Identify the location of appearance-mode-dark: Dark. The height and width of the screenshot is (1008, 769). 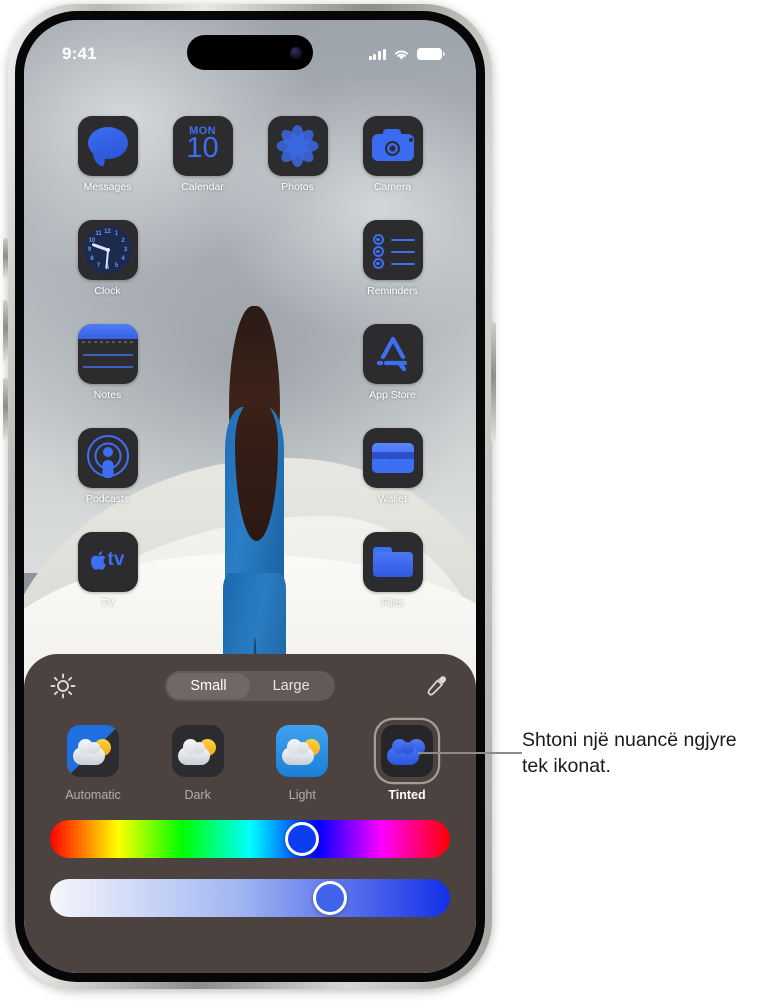
(198, 761).